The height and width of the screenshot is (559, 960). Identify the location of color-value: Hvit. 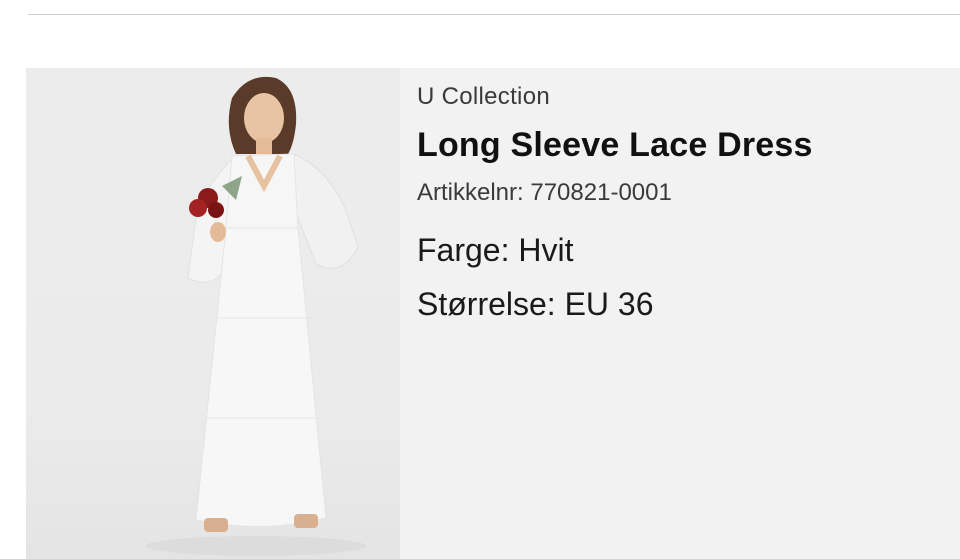
(546, 250).